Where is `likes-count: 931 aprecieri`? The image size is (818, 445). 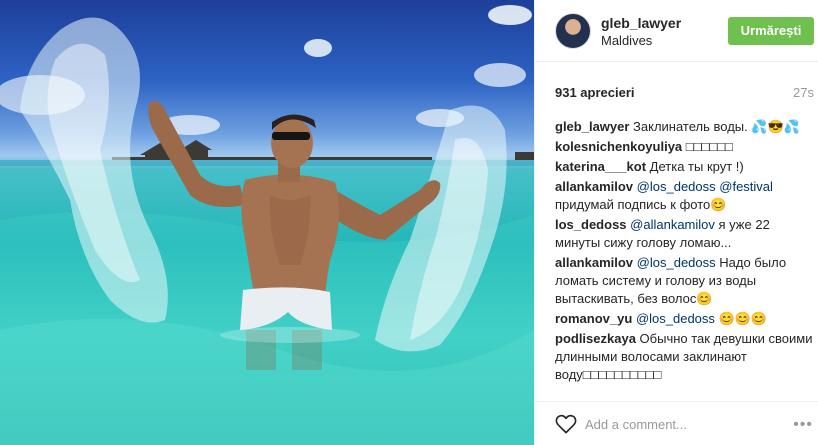 likes-count: 931 aprecieri is located at coordinates (595, 92).